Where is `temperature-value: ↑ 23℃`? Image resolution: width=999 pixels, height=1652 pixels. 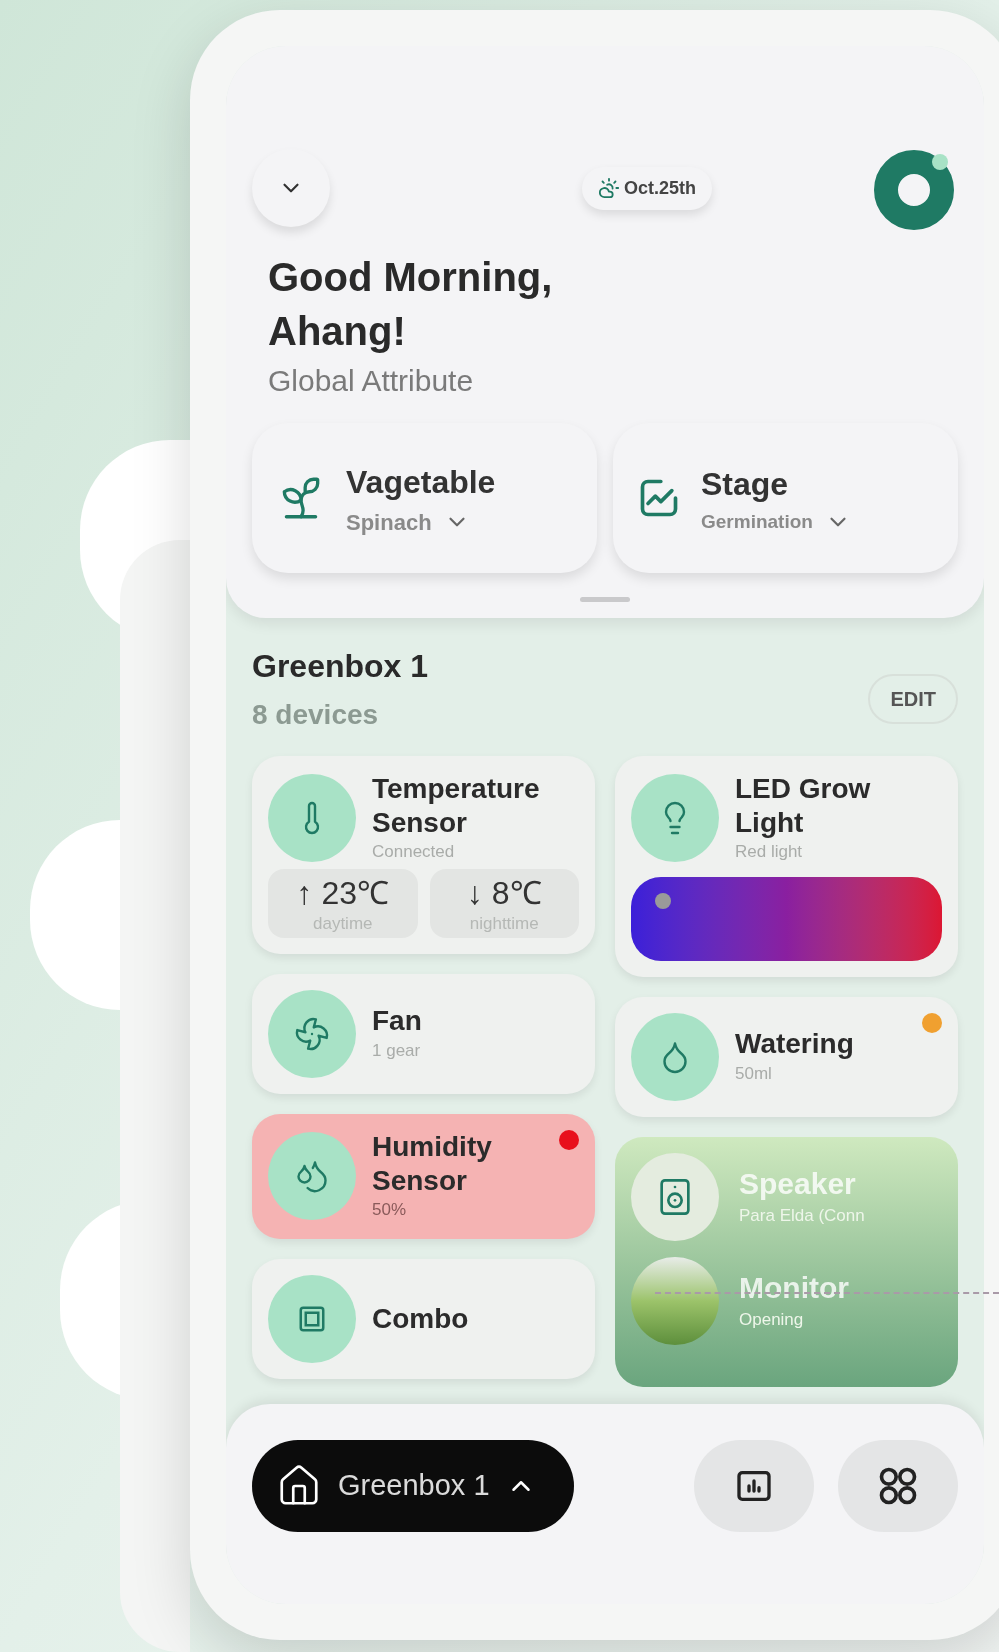 temperature-value: ↑ 23℃ is located at coordinates (342, 893).